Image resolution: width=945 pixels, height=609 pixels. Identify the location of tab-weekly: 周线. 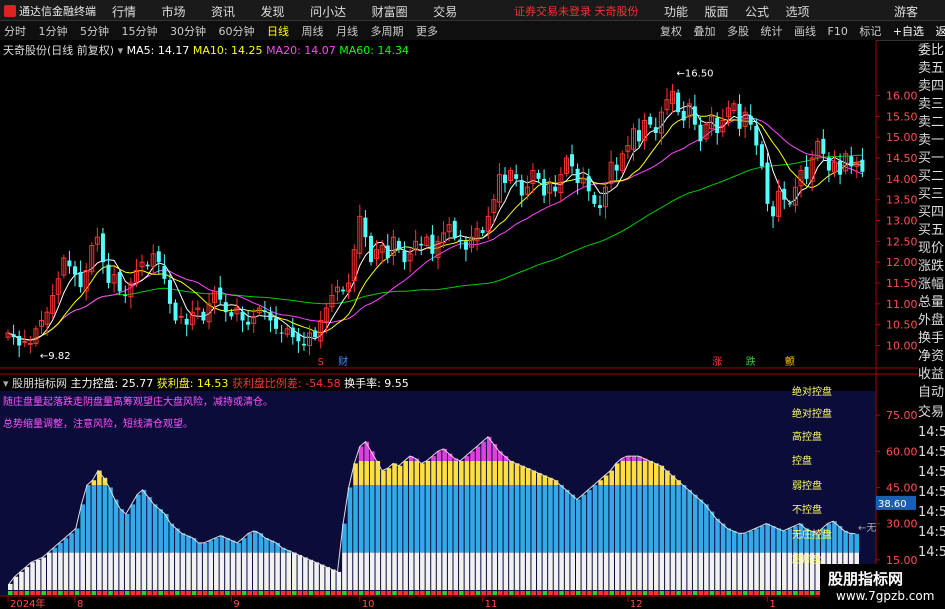
(313, 31).